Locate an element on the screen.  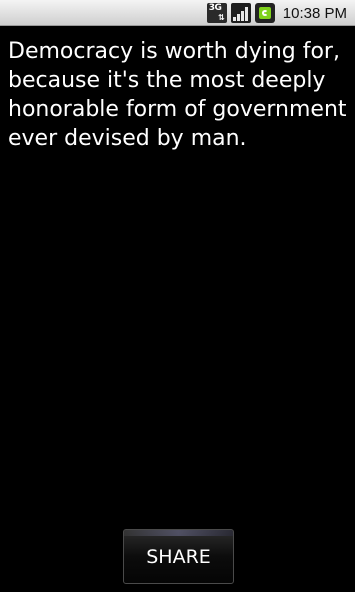
status-time: 10:38 PM is located at coordinates (314, 13).